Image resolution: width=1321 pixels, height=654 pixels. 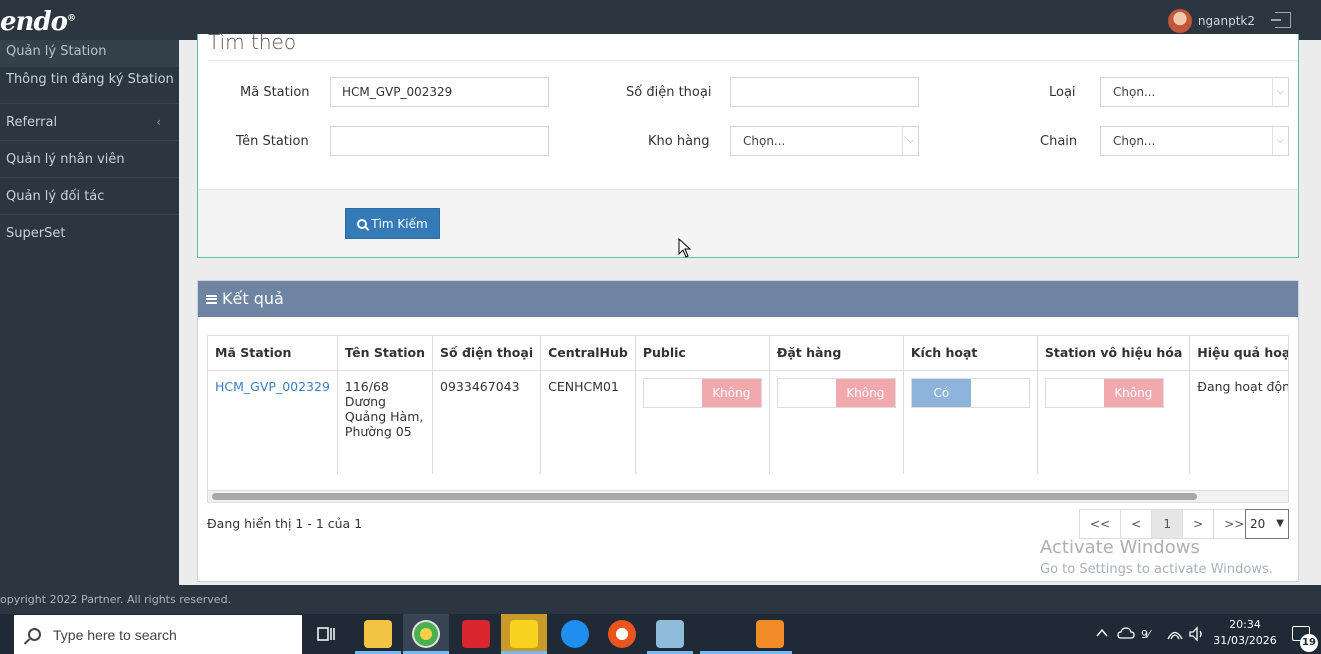 What do you see at coordinates (669, 92) in the screenshot?
I see `so-dien-thoai-label: Số điện thoại` at bounding box center [669, 92].